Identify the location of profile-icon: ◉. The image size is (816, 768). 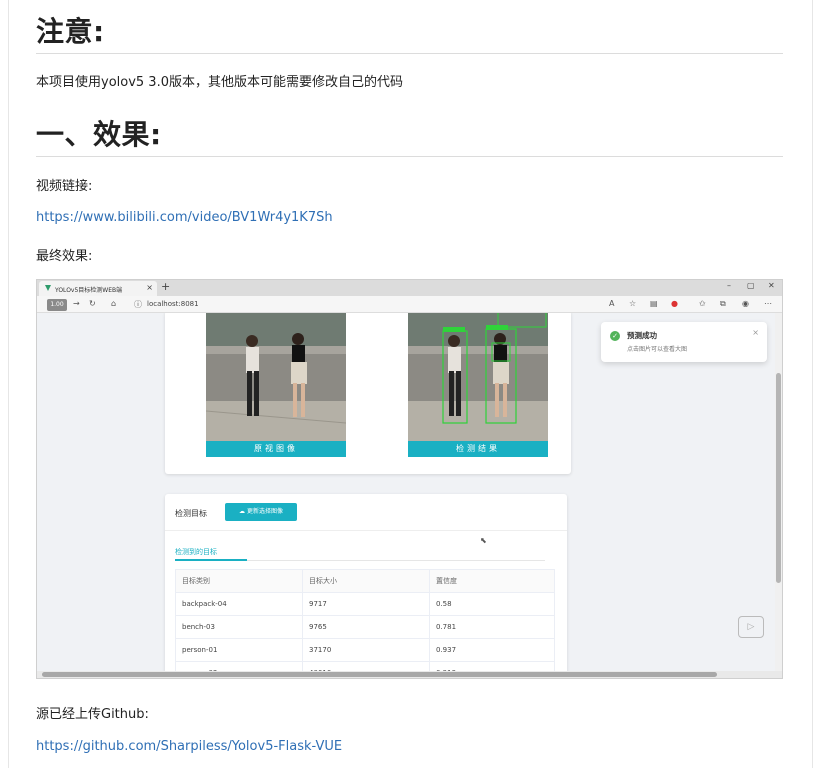
(745, 303).